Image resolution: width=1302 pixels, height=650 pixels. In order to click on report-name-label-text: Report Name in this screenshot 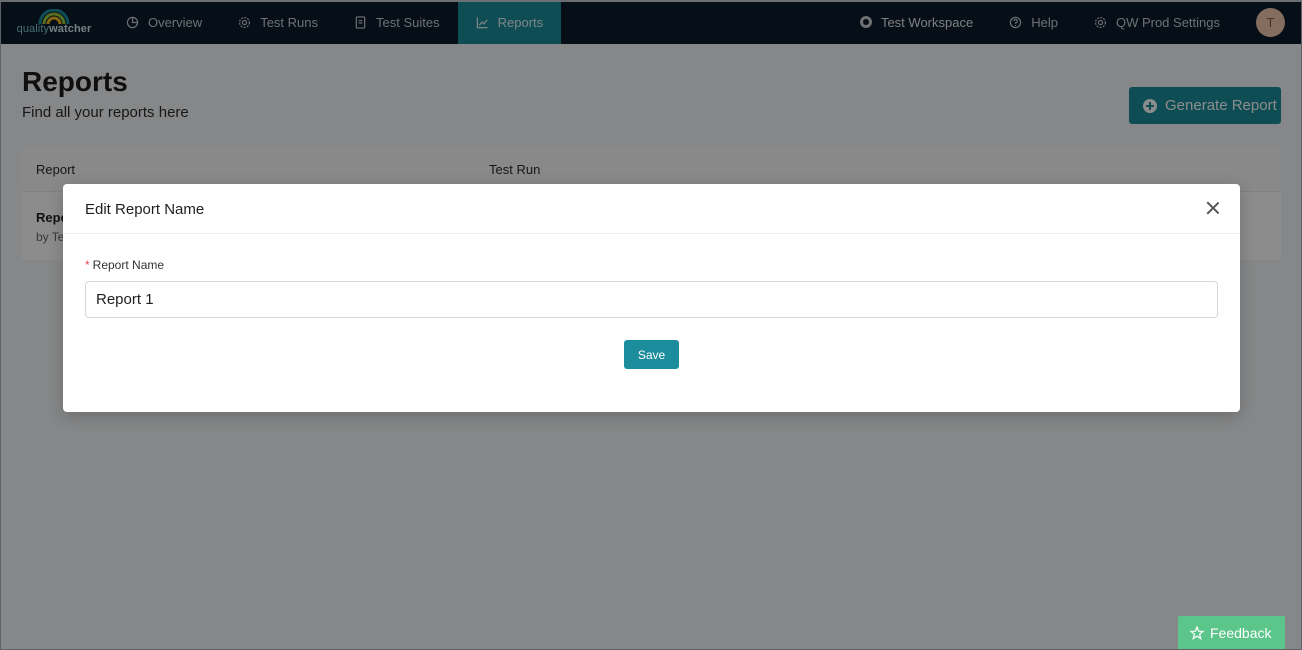, I will do `click(128, 265)`.